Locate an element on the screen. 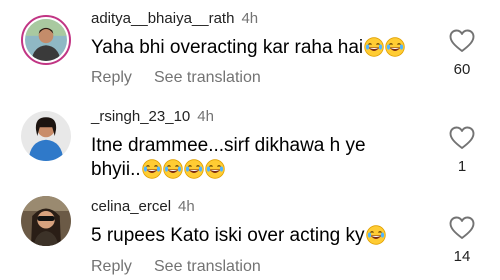 This screenshot has height=280, width=500. like-count: 1 is located at coordinates (462, 166).